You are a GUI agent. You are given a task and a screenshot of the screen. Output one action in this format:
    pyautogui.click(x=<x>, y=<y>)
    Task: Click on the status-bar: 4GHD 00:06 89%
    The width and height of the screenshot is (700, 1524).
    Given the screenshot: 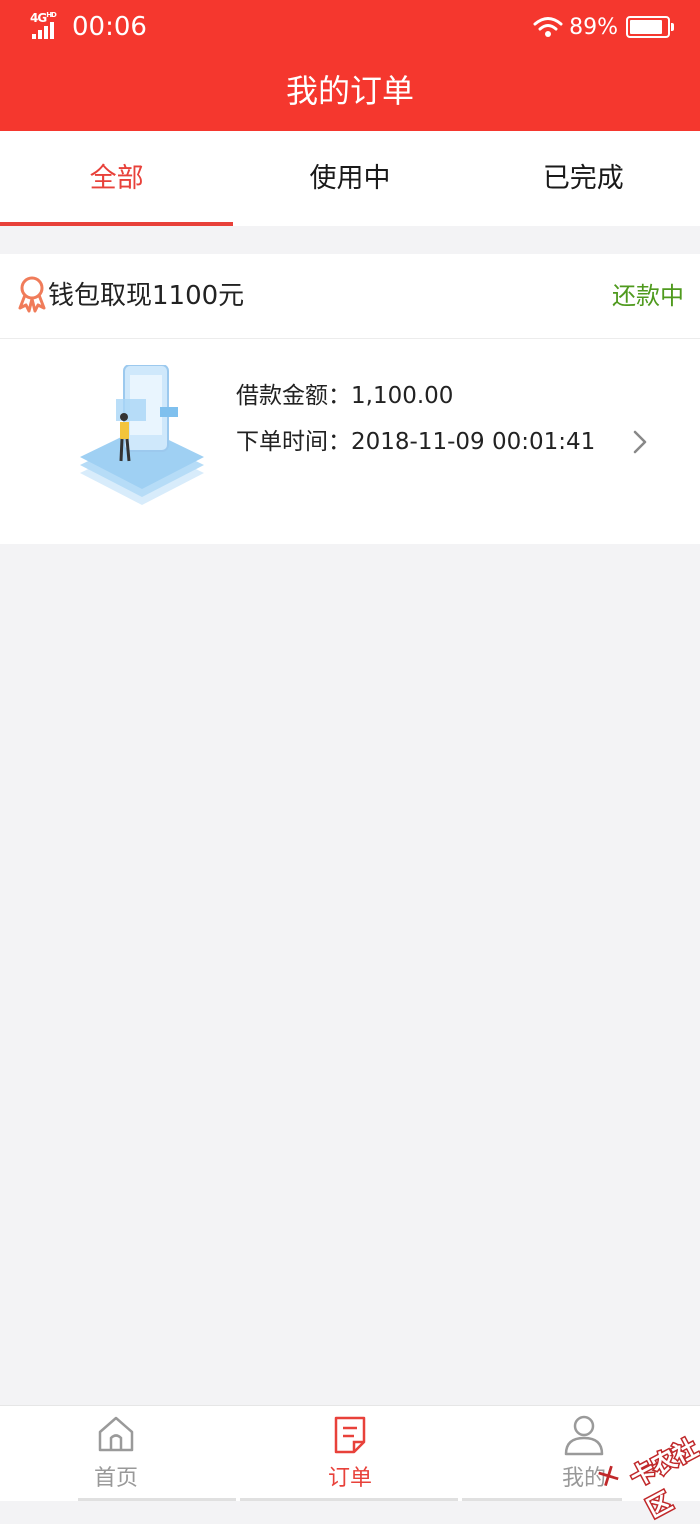 What is the action you would take?
    pyautogui.click(x=350, y=28)
    